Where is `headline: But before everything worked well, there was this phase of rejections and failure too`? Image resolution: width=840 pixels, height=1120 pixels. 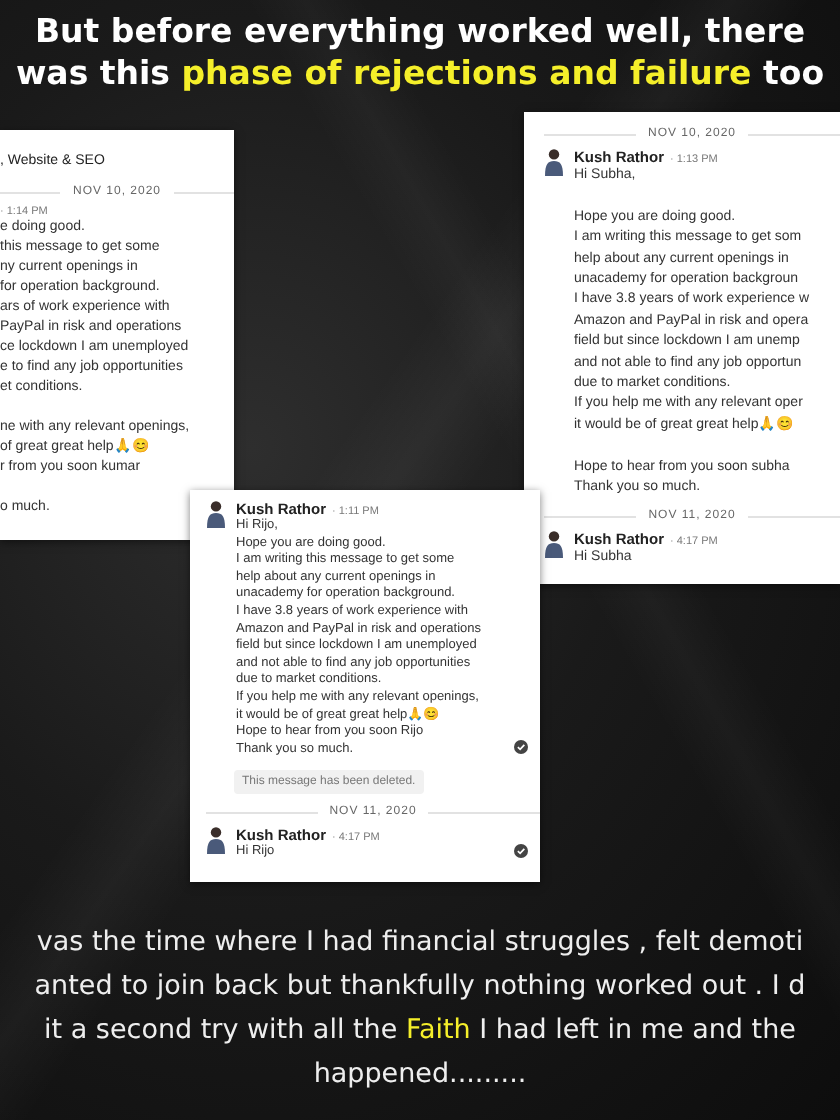 headline: But before everything worked well, there was this phase of rejections and failure too is located at coordinates (420, 52).